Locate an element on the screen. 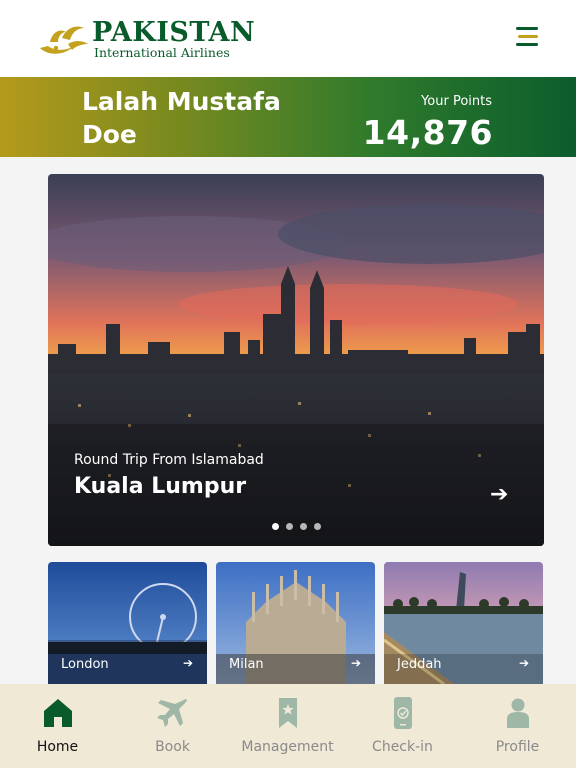  user-name: Lalah Mustafa Doe is located at coordinates (181, 118).